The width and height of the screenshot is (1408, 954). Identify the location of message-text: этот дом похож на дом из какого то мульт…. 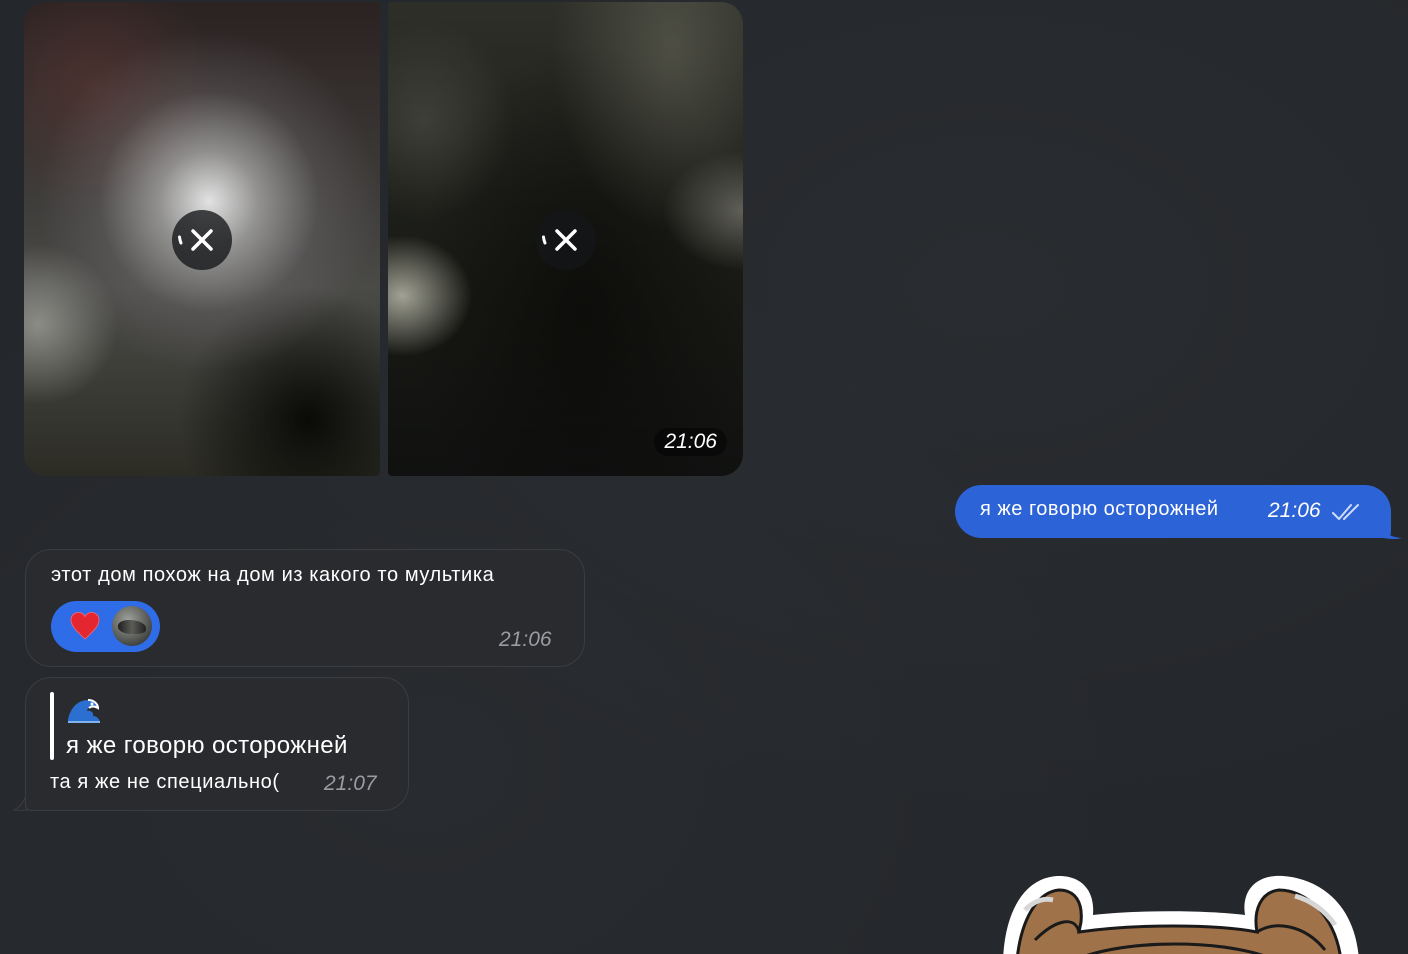
(273, 575).